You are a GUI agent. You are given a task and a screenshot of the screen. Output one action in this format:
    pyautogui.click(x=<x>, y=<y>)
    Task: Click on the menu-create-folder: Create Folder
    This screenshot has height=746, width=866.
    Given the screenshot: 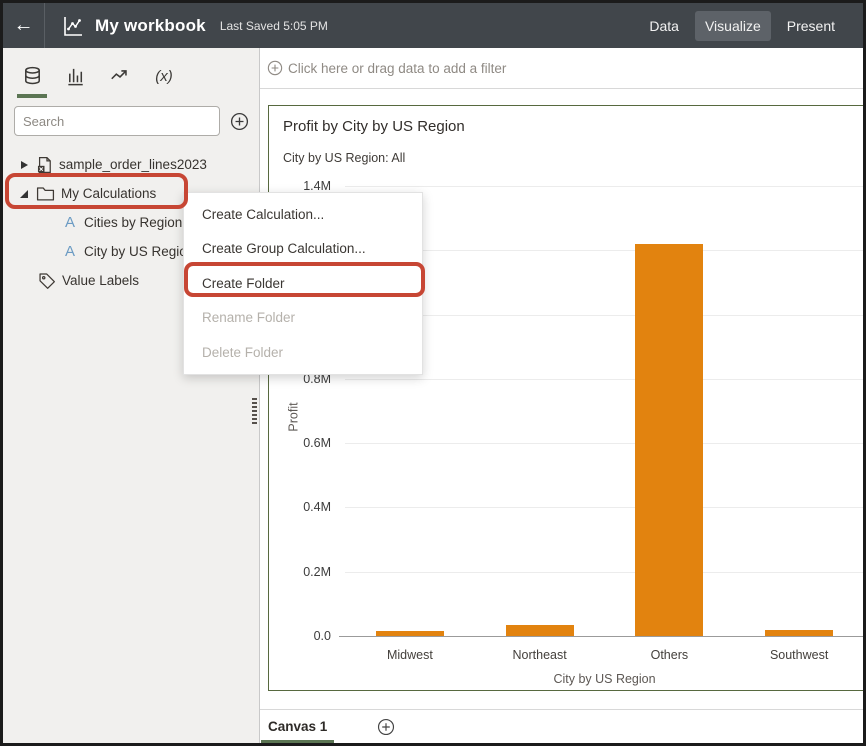 What is the action you would take?
    pyautogui.click(x=303, y=283)
    